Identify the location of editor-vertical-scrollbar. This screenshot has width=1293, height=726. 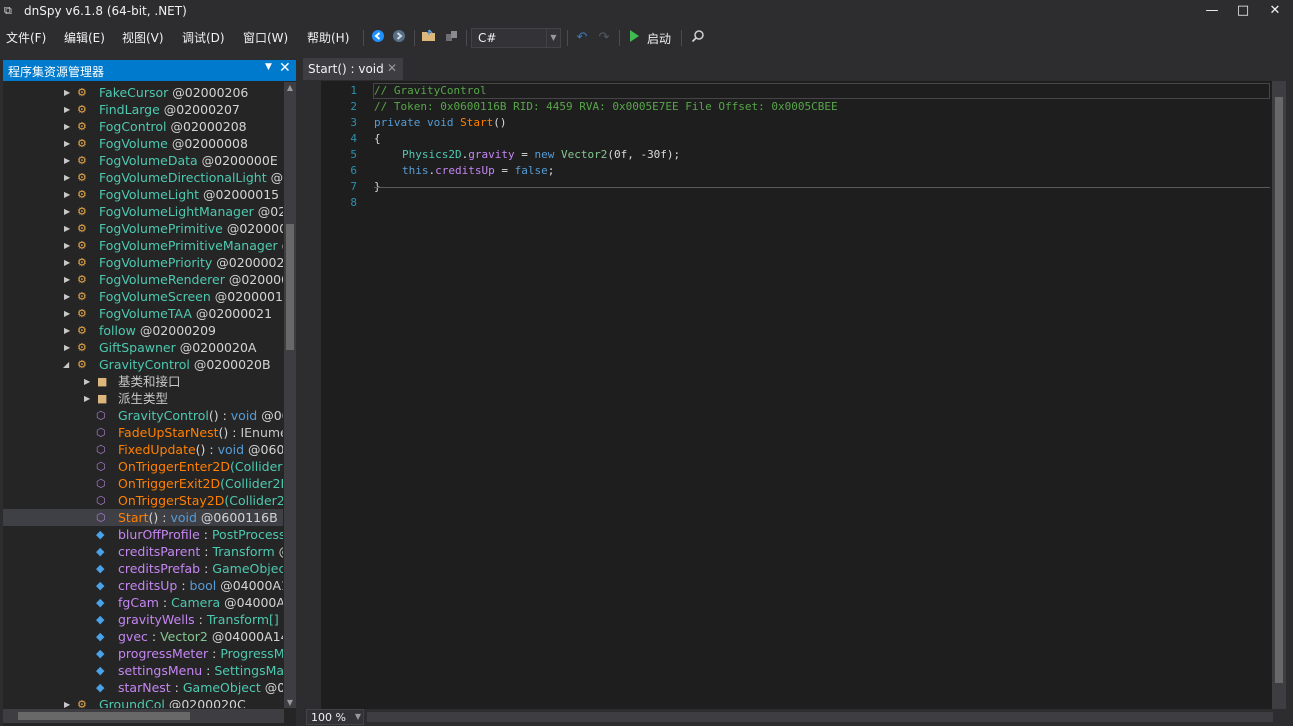
(1279, 395).